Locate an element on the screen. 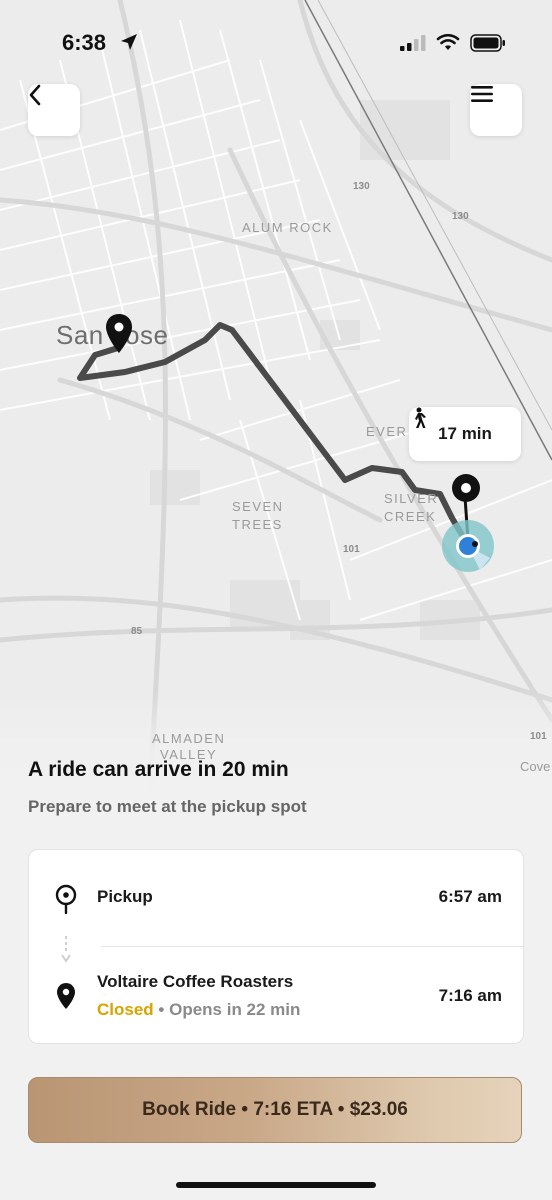 The height and width of the screenshot is (1200, 552). map-label-alum-rock: ALUM ROCK is located at coordinates (287, 227).